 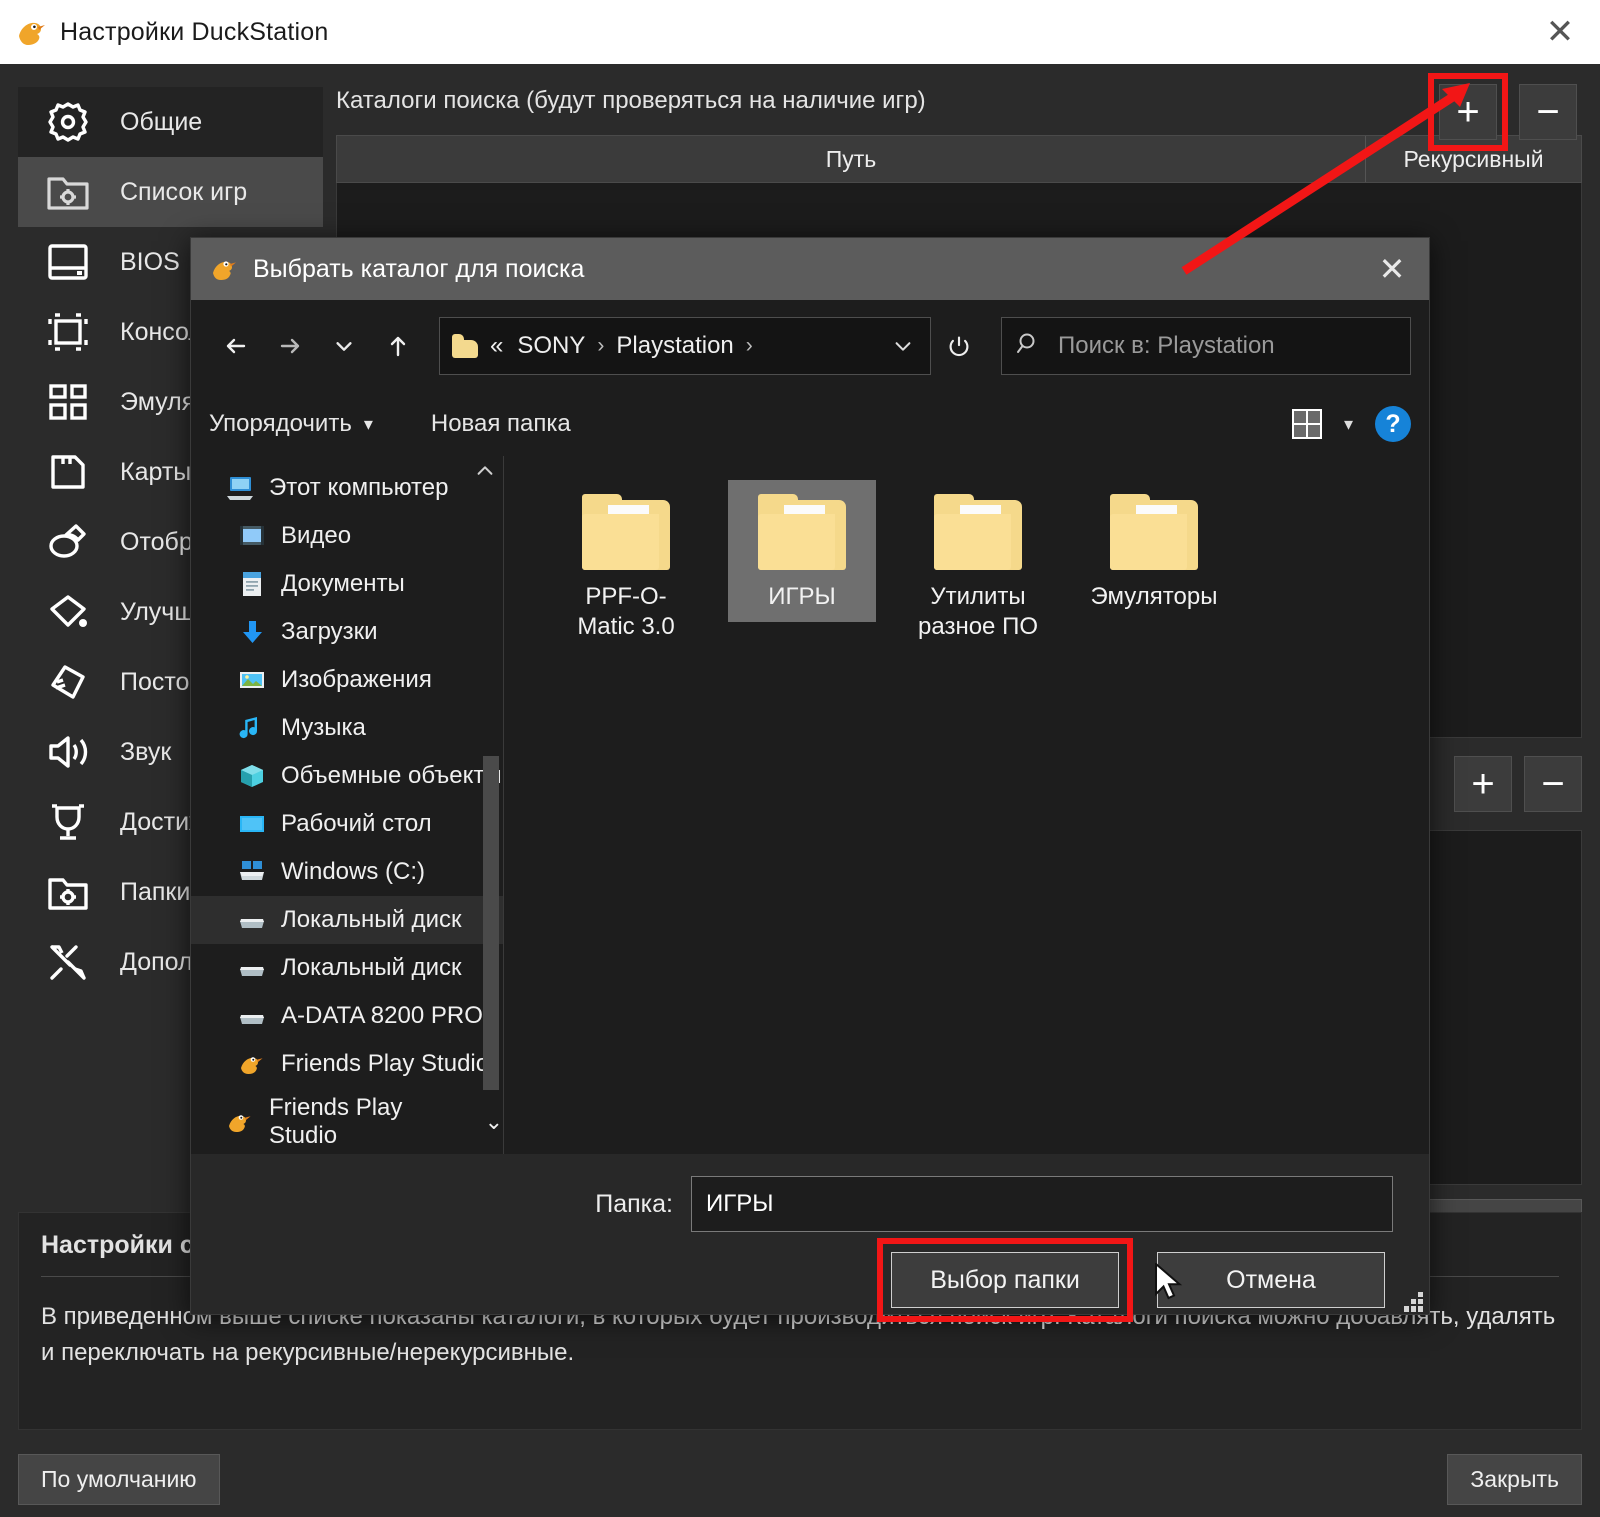 What do you see at coordinates (1005, 1280) in the screenshot?
I see `select-folder-button: Выбор папки` at bounding box center [1005, 1280].